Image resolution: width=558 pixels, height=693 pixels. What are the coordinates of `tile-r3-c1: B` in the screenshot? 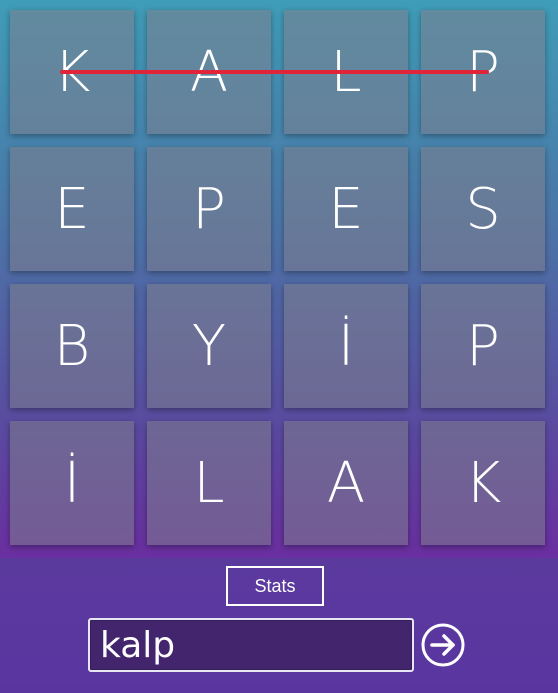 It's located at (72, 346).